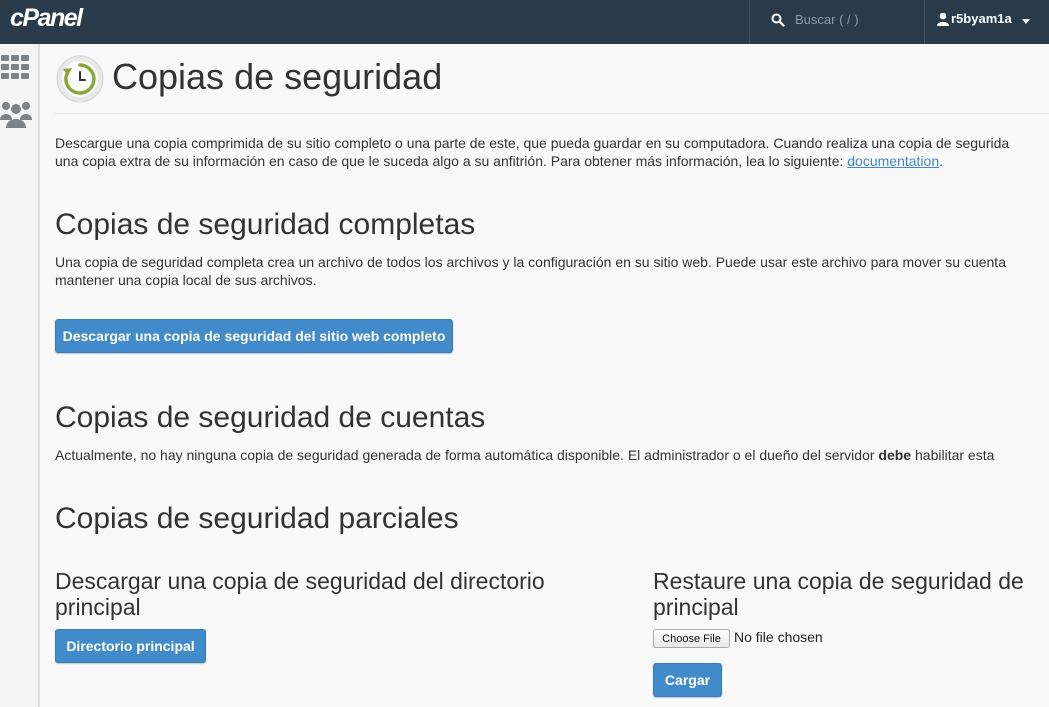 The height and width of the screenshot is (707, 1049). I want to click on search-input: Buscar ( / ), so click(827, 19).